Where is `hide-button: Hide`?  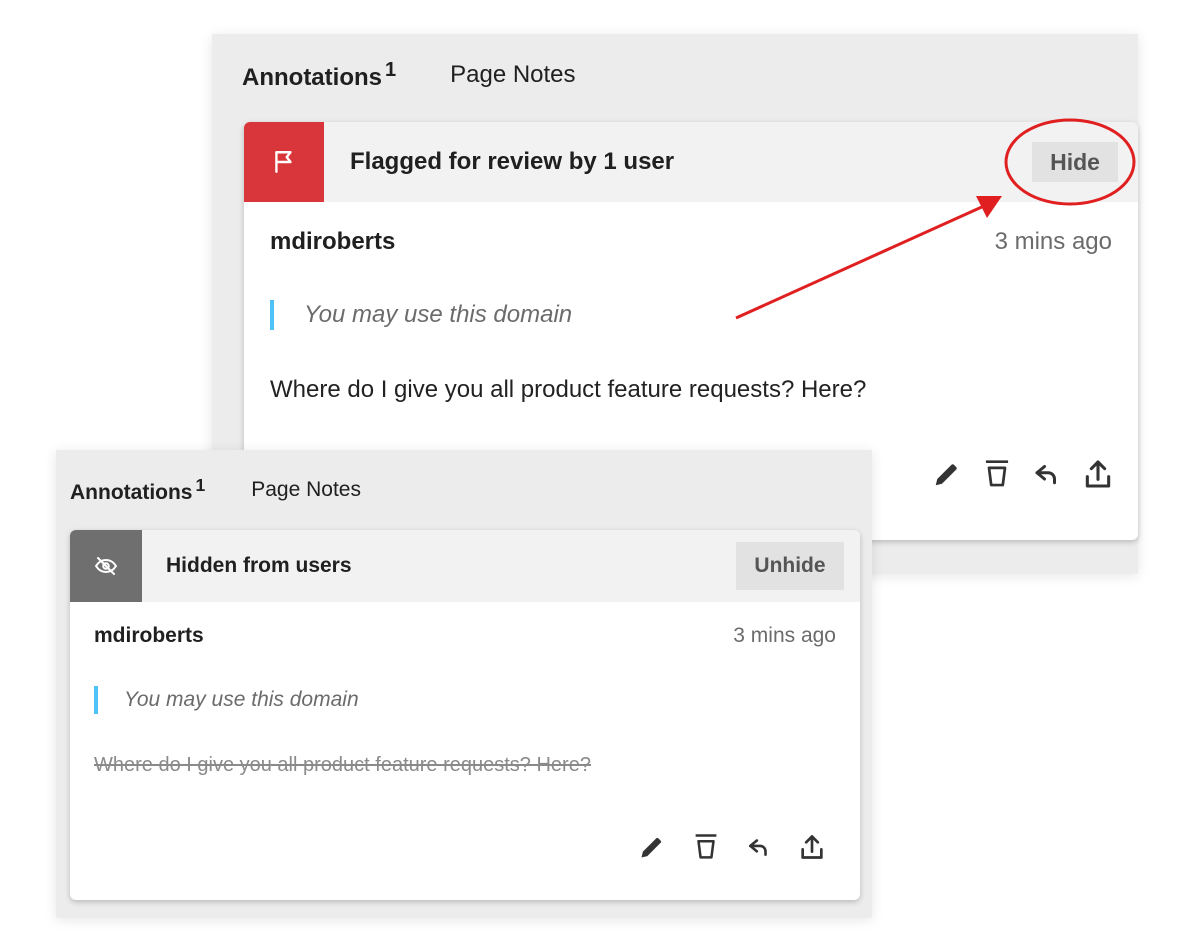 hide-button: Hide is located at coordinates (1075, 162).